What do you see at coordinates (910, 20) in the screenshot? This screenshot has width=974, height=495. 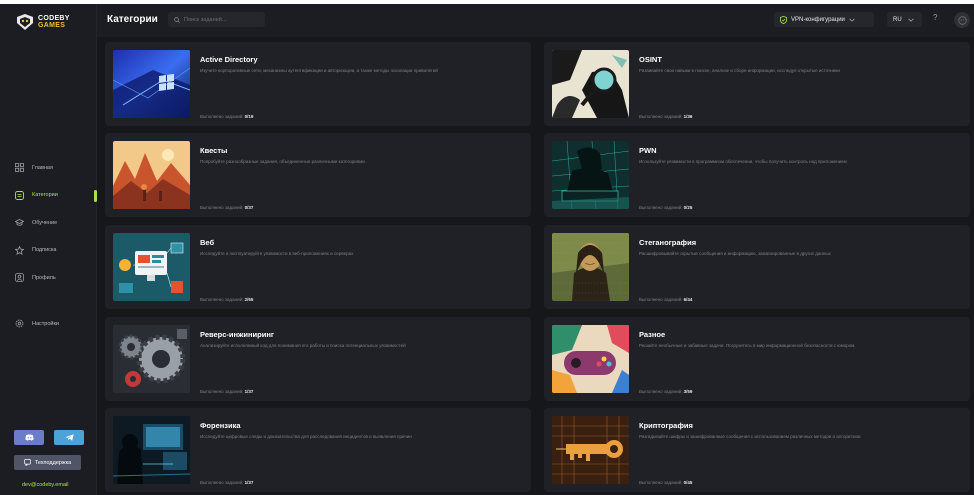 I see `chevron-down-icon` at bounding box center [910, 20].